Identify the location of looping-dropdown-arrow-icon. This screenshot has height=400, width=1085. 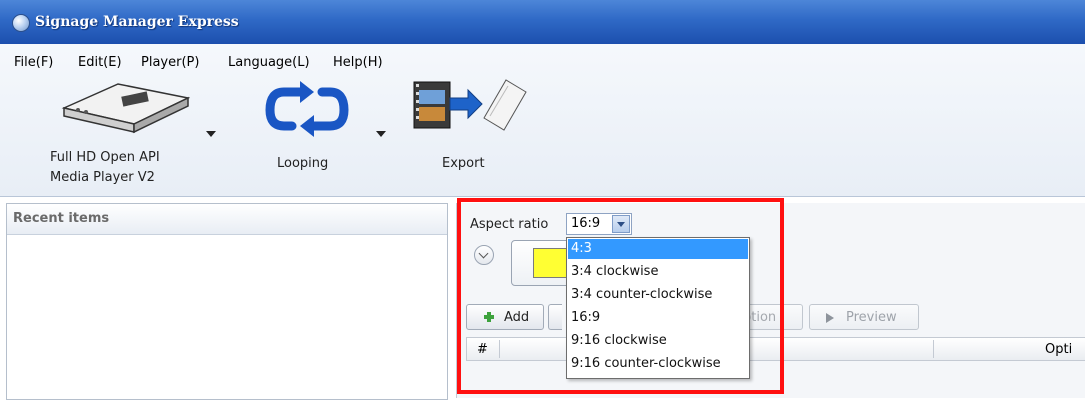
(381, 134).